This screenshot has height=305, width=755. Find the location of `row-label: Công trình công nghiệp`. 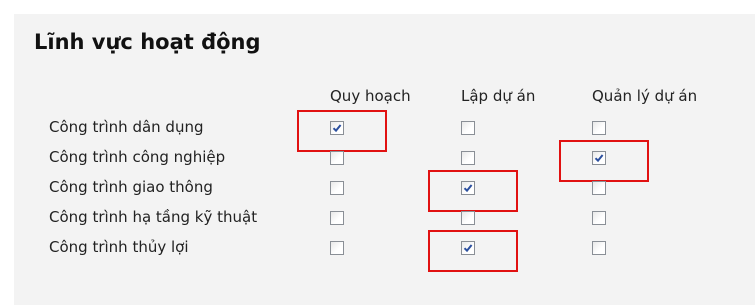

row-label: Công trình công nghiệp is located at coordinates (137, 157).